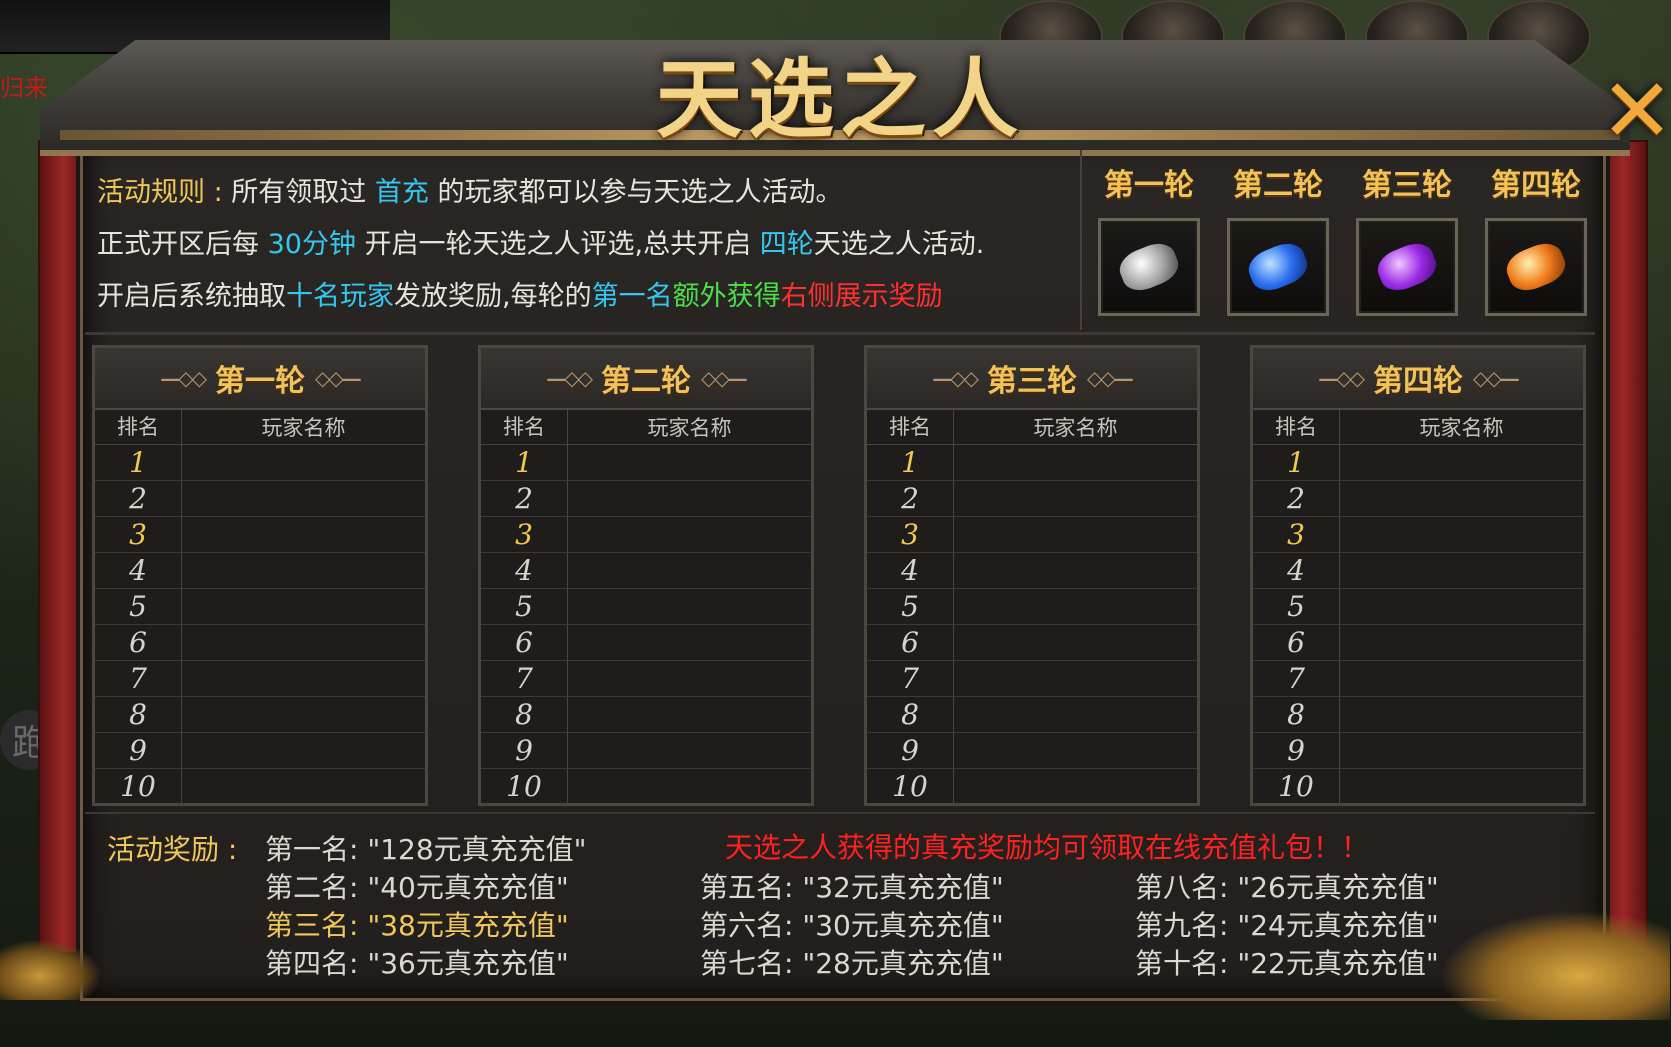 The image size is (1671, 1047). What do you see at coordinates (1287, 925) in the screenshot?
I see `reward-item: 第九名: "24元真充充值"` at bounding box center [1287, 925].